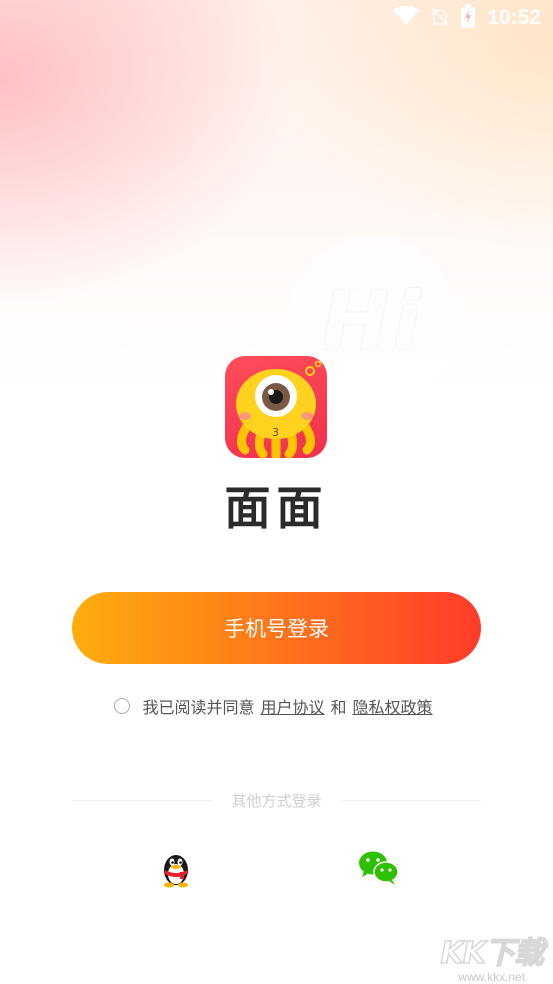  Describe the element at coordinates (279, 409) in the screenshot. I see `one-eyed-monster-icon: 3` at that location.